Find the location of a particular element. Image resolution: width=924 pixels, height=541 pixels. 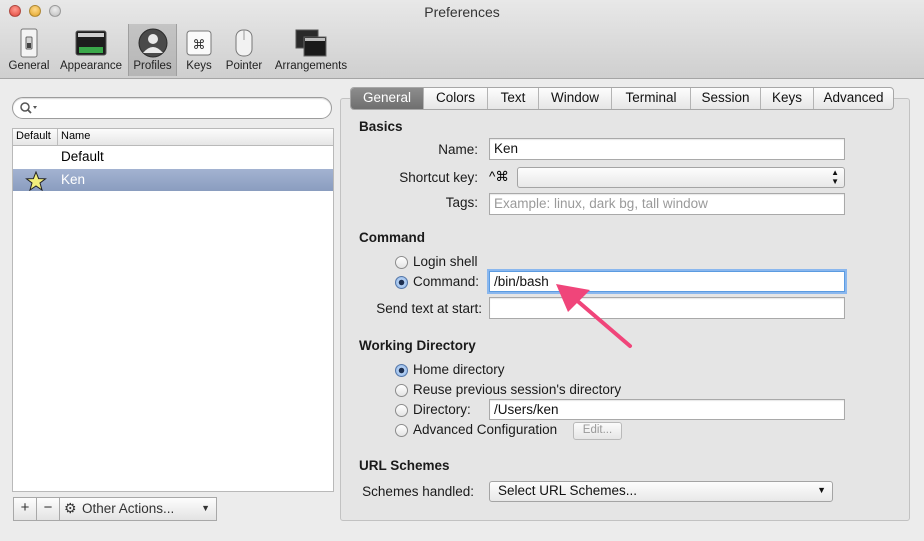

directory-label: Directory: is located at coordinates (442, 409).